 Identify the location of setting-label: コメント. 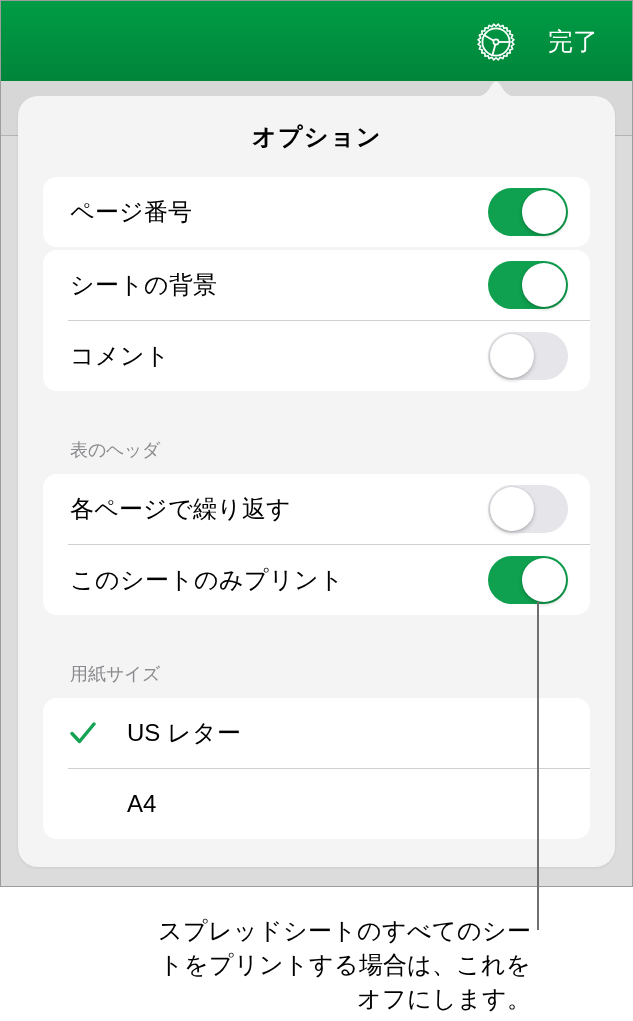
(120, 356).